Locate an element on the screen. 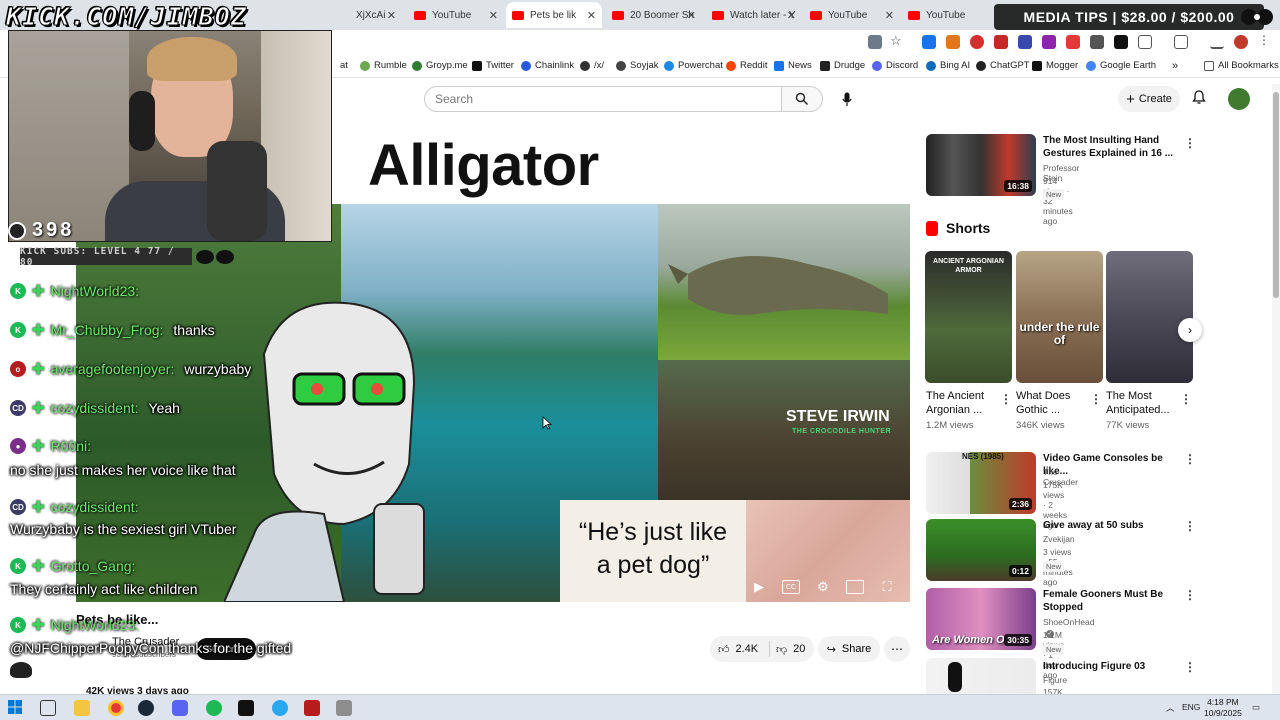 The height and width of the screenshot is (720, 1280). theater-mode-icon is located at coordinates (855, 587).